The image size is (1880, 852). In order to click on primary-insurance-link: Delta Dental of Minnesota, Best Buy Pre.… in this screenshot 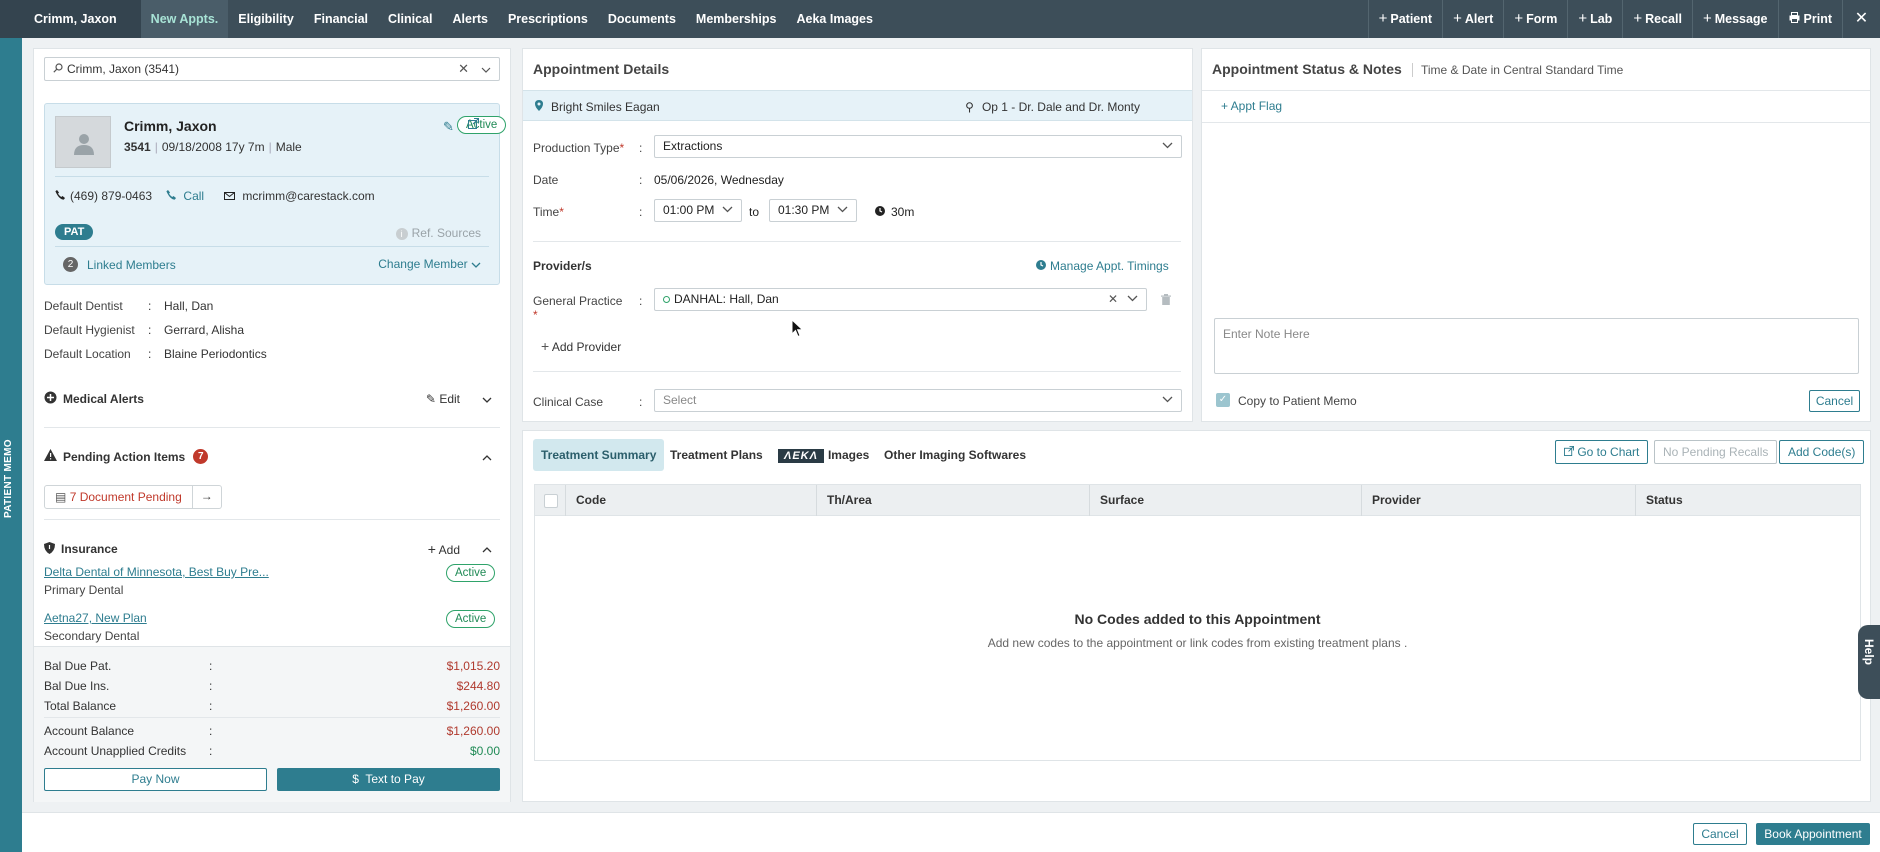, I will do `click(156, 572)`.